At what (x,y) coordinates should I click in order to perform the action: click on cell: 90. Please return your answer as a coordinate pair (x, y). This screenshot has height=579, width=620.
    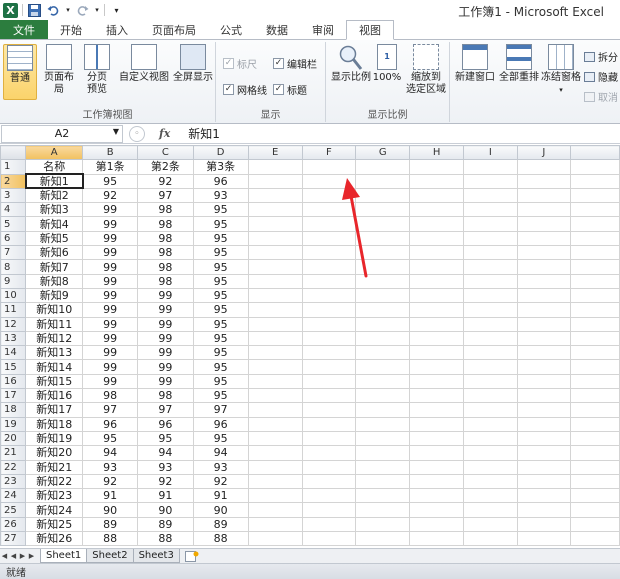
    Looking at the image, I should click on (220, 510).